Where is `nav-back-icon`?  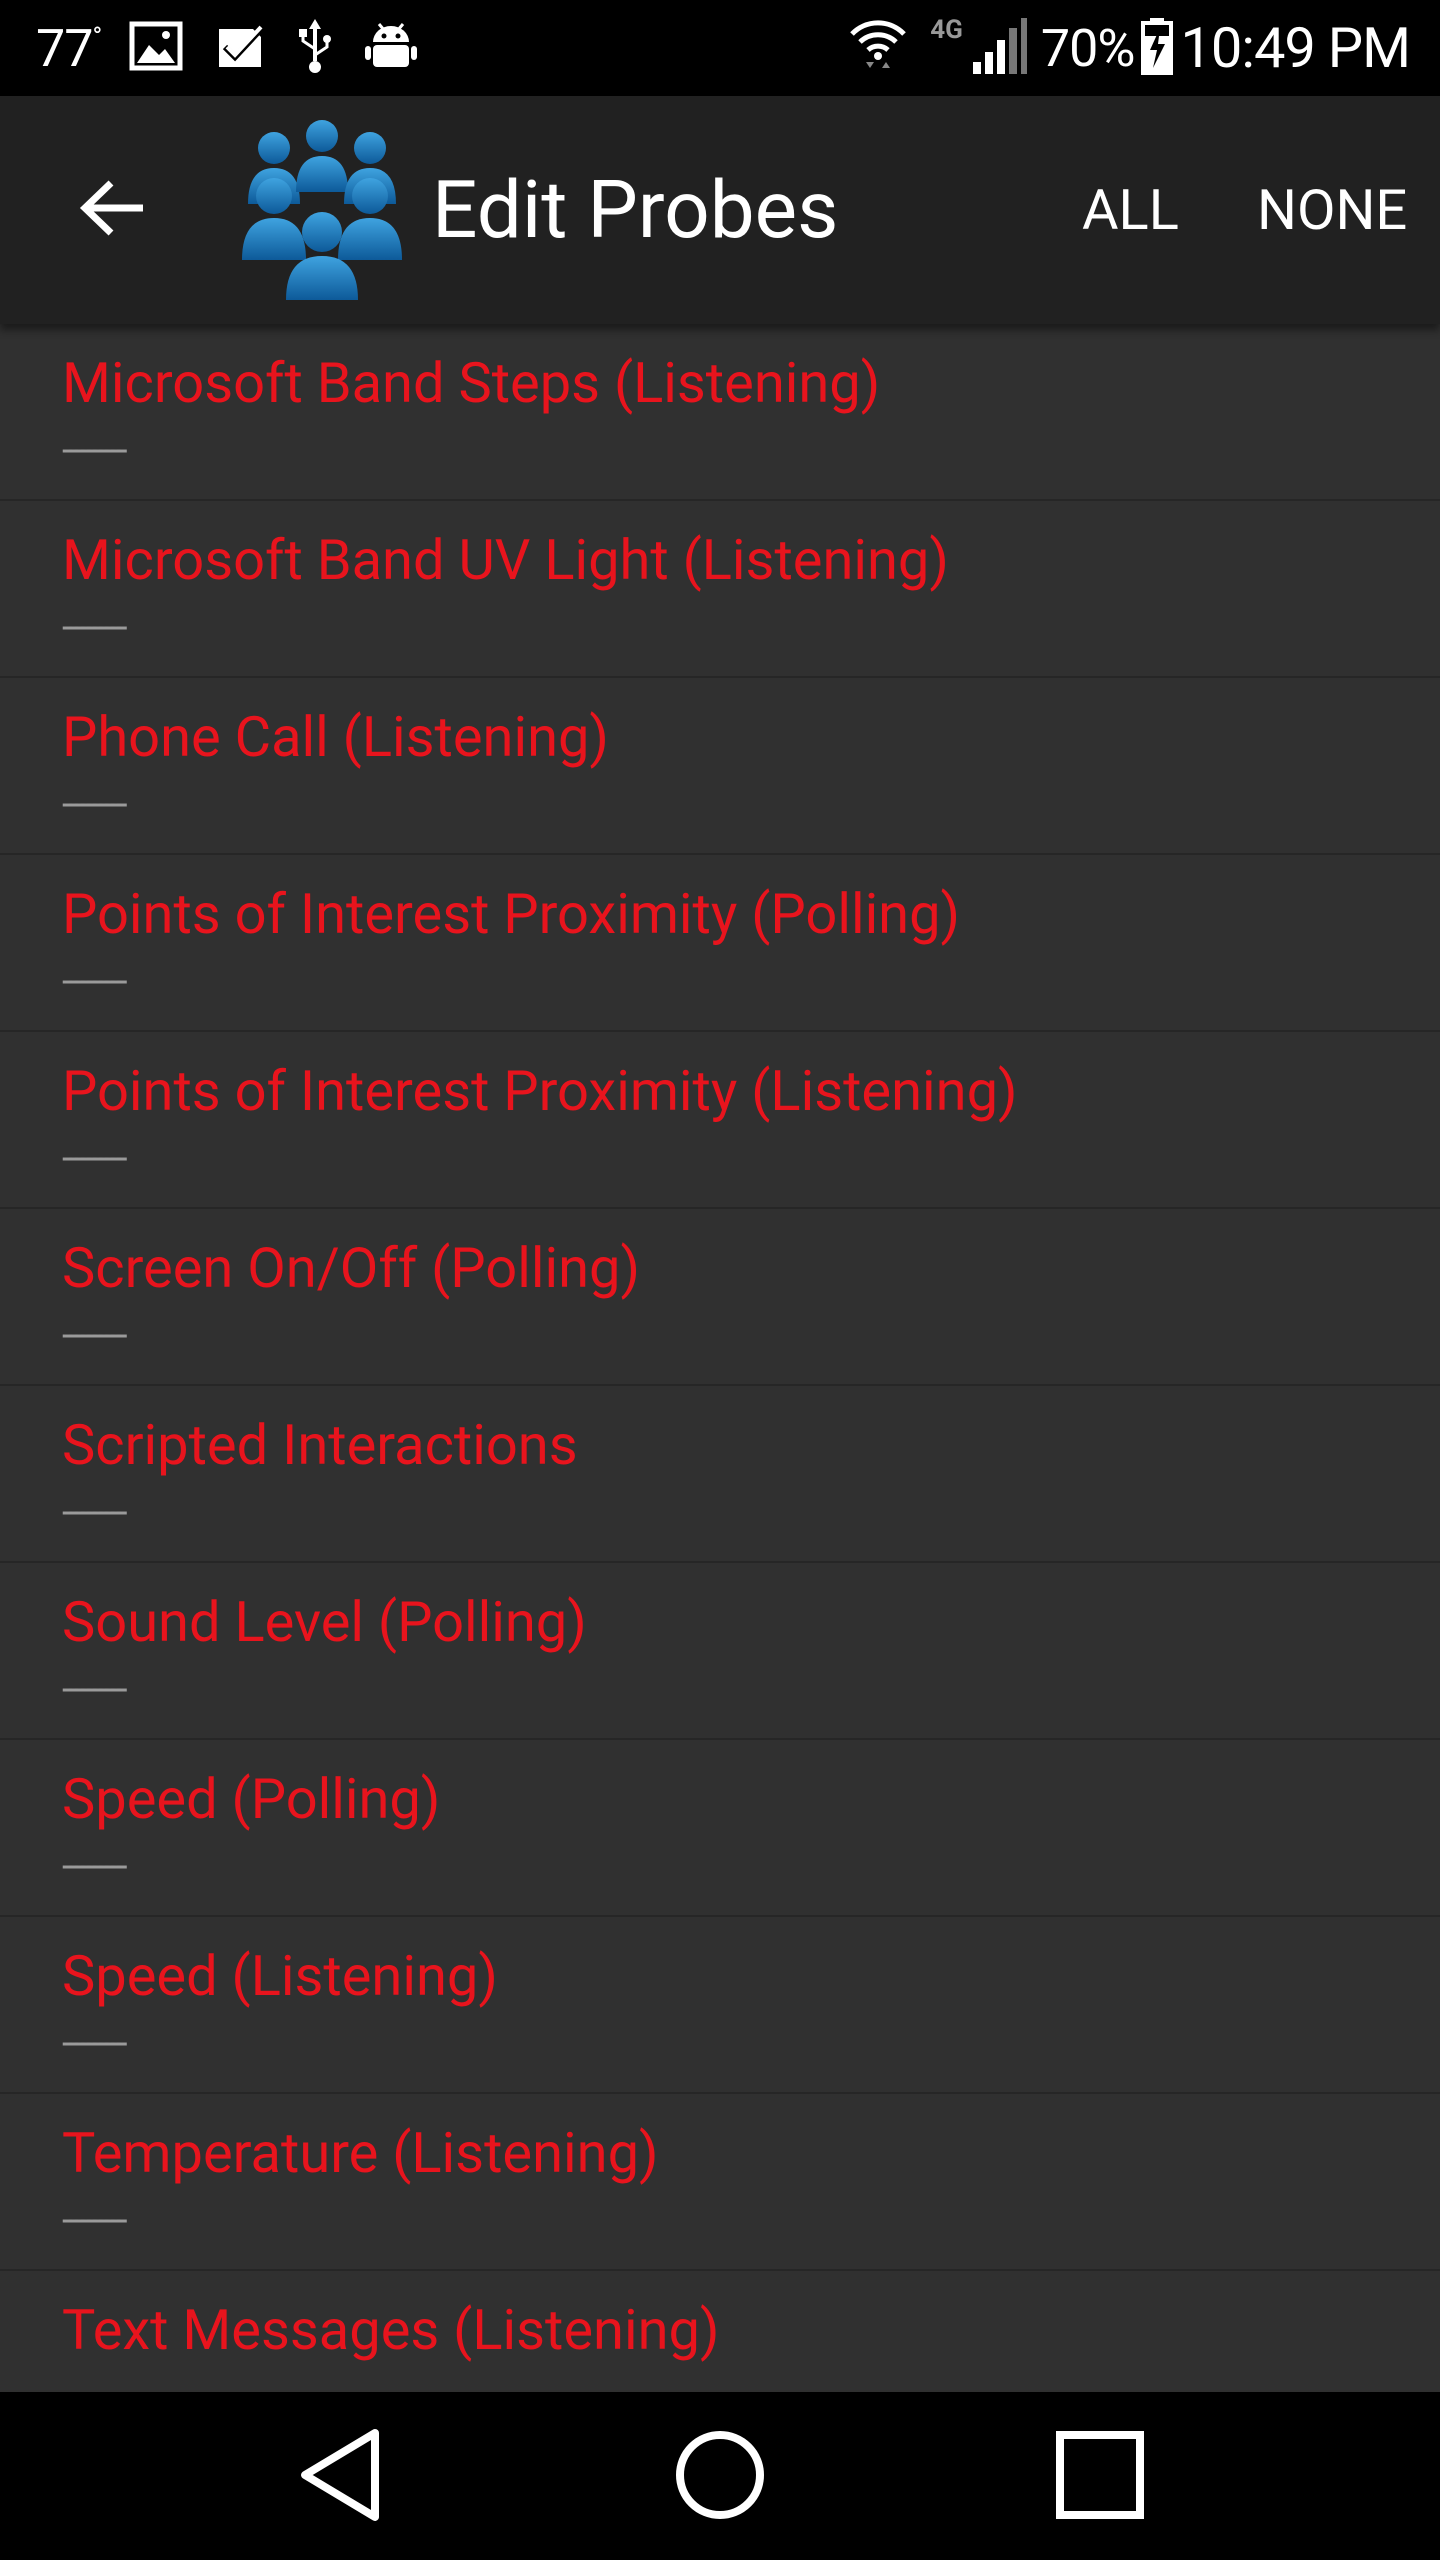
nav-back-icon is located at coordinates (340, 2477).